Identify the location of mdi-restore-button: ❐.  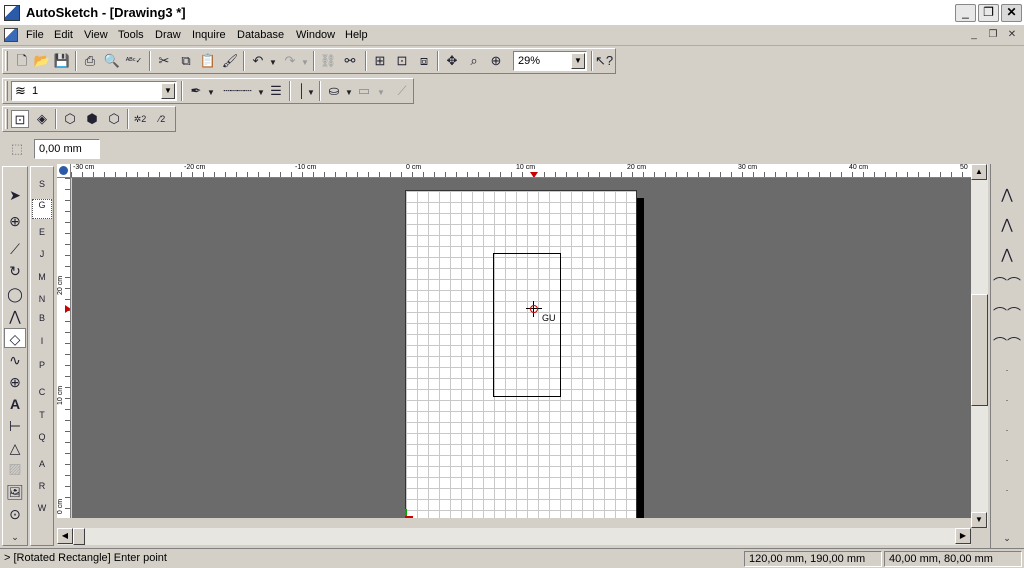
(993, 36).